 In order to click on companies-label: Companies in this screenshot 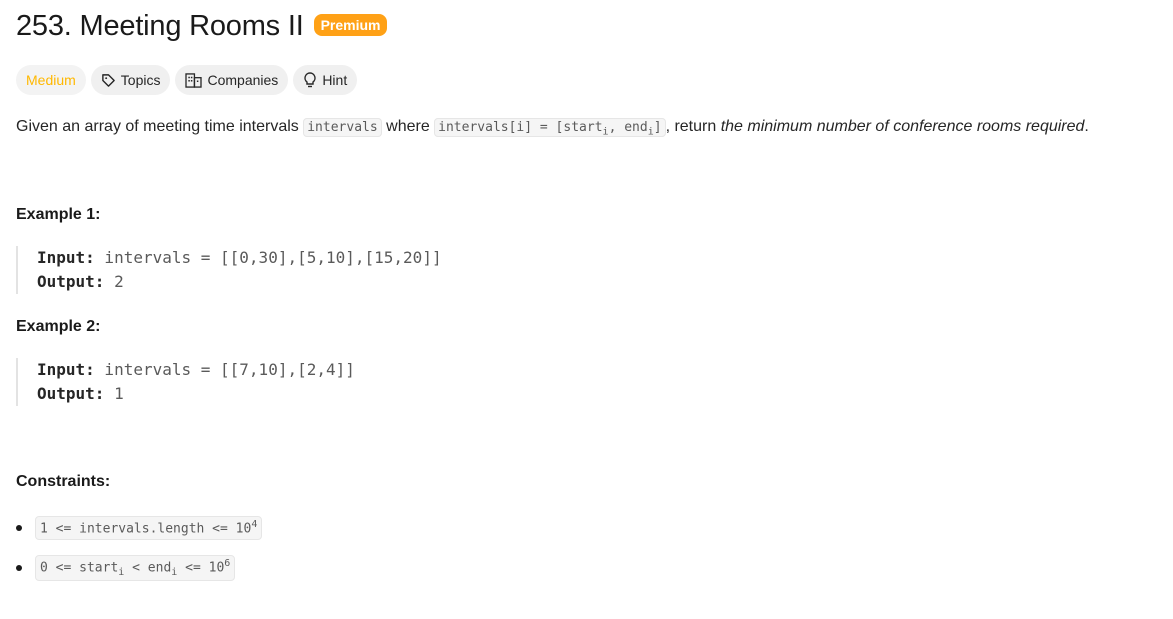, I will do `click(243, 80)`.